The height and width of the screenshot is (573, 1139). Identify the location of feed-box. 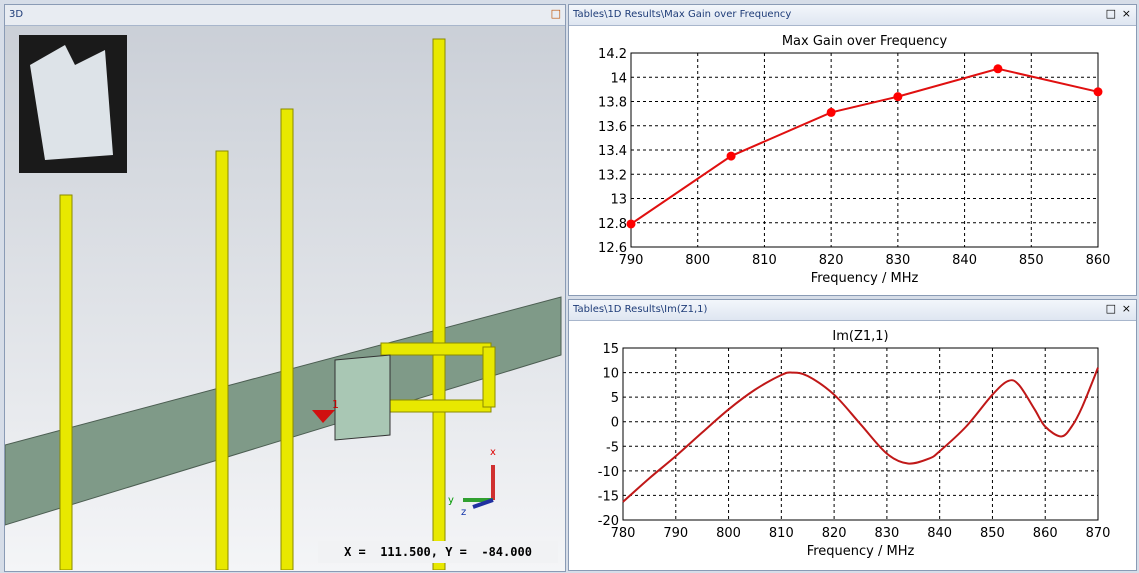
(362, 397).